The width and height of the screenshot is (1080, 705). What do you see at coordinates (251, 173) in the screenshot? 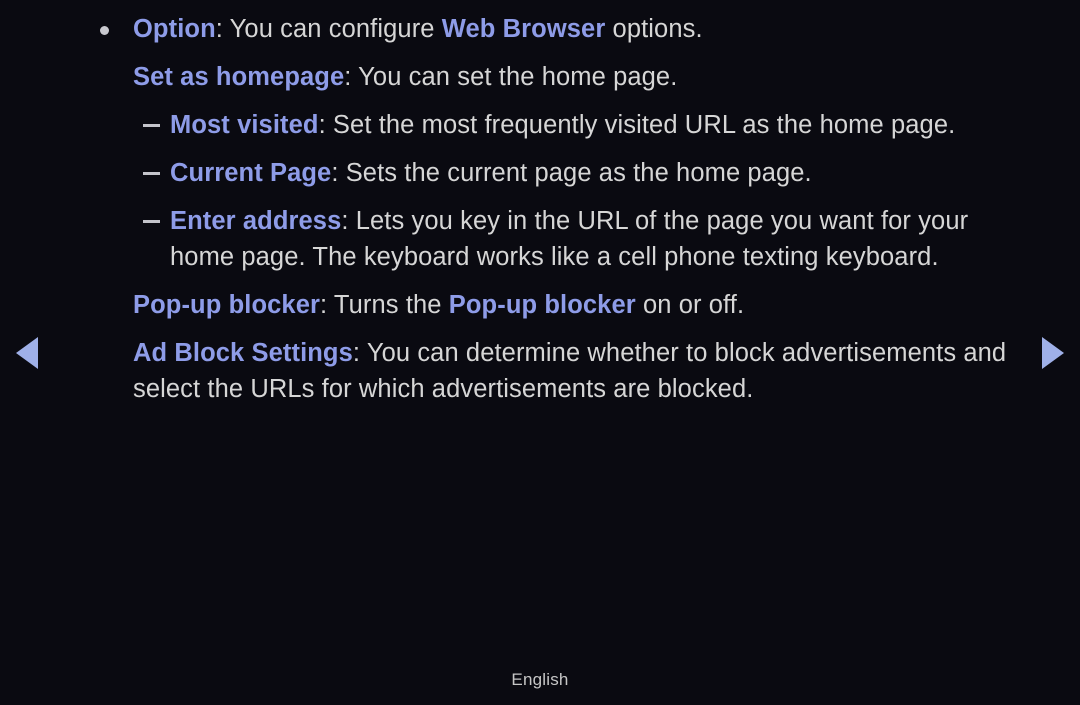
I see `highlighted-term: Current Page` at bounding box center [251, 173].